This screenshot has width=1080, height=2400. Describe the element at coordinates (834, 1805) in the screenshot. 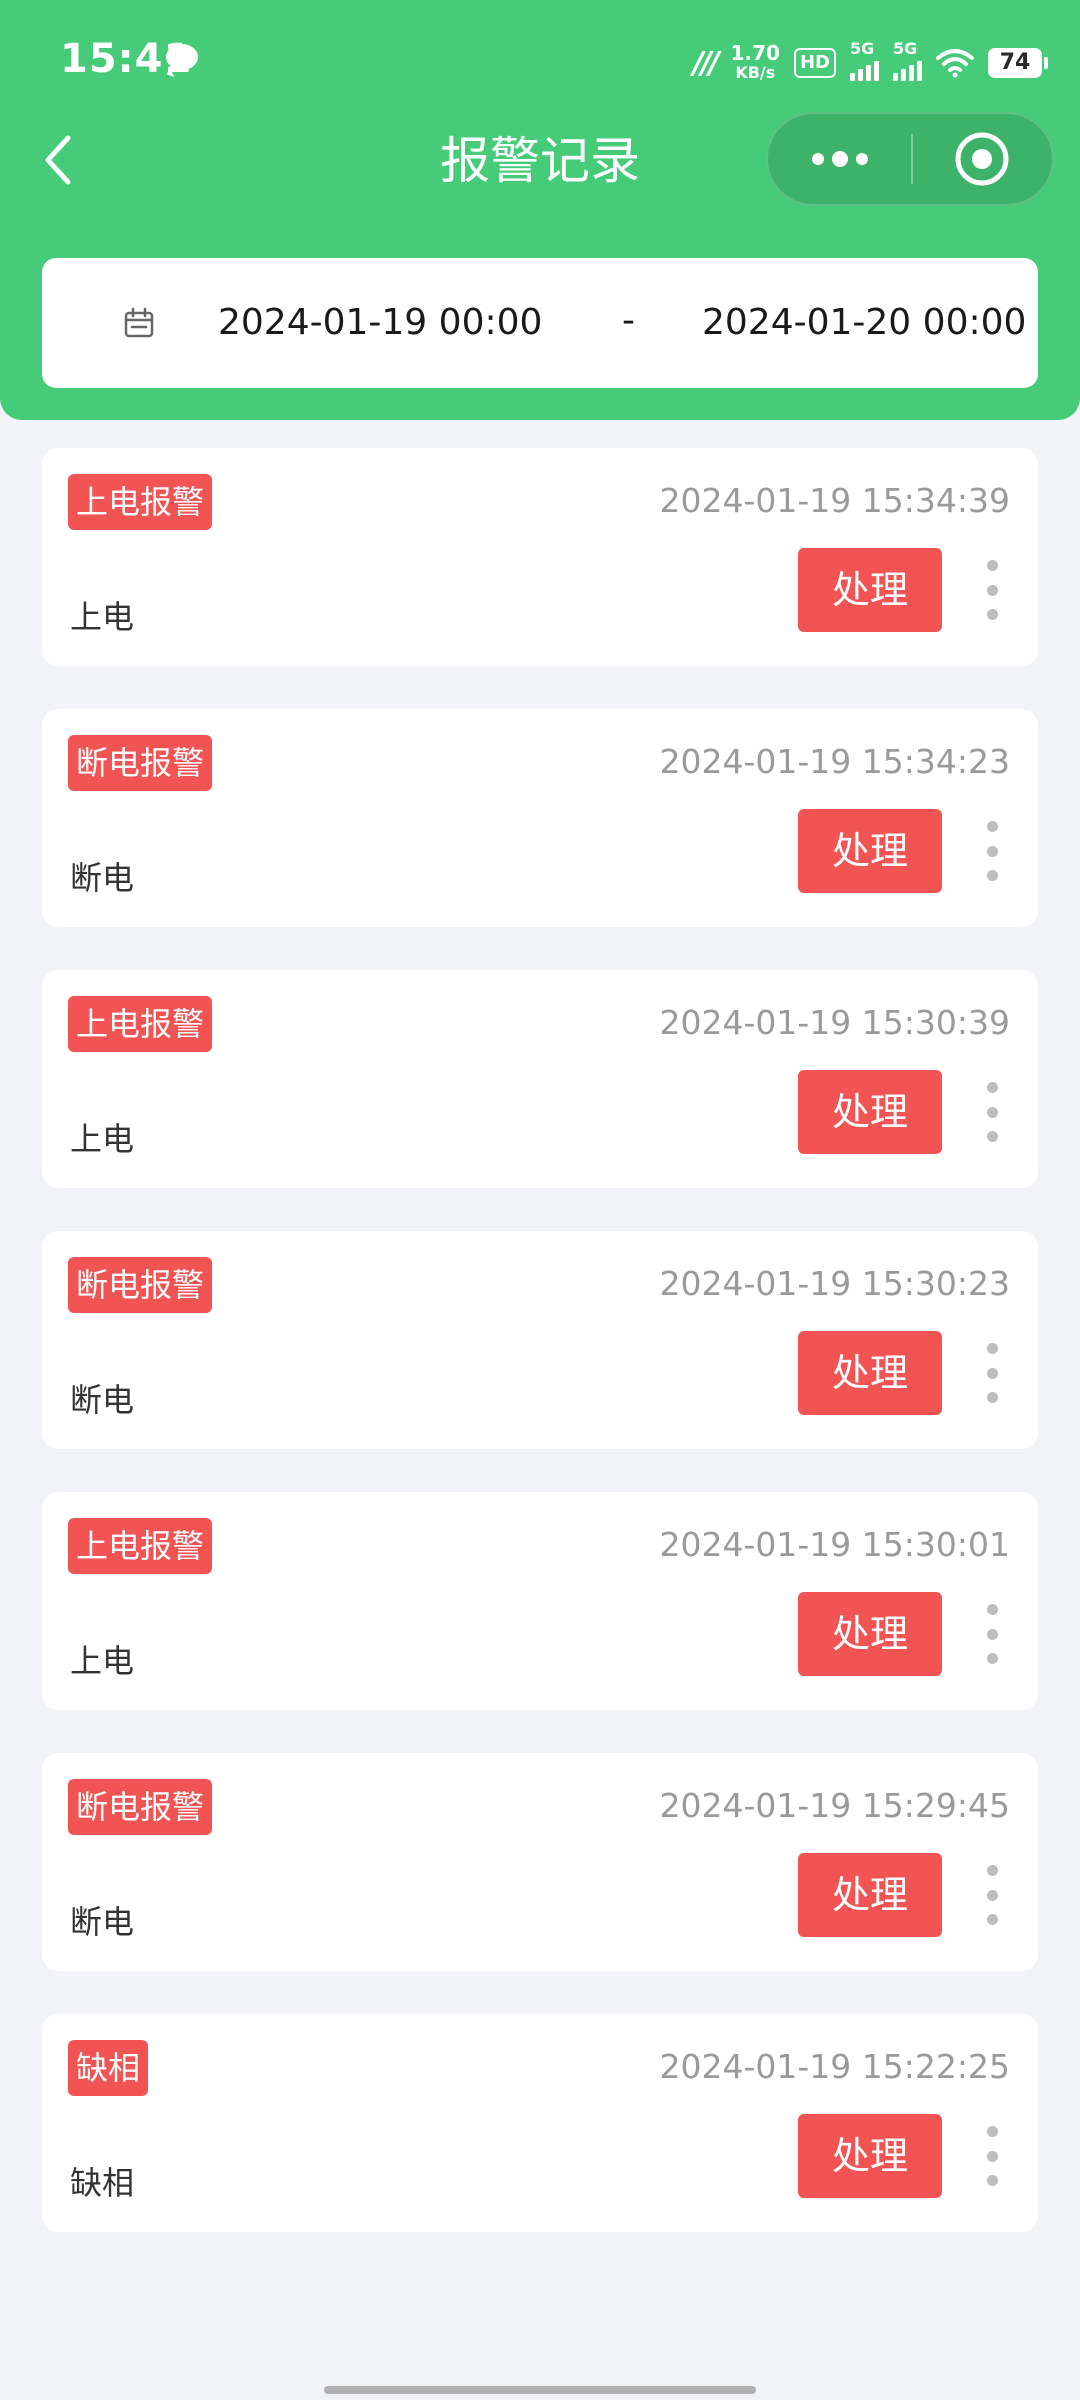

I see `alarm-time: 2024-01-19 15:29:45` at that location.